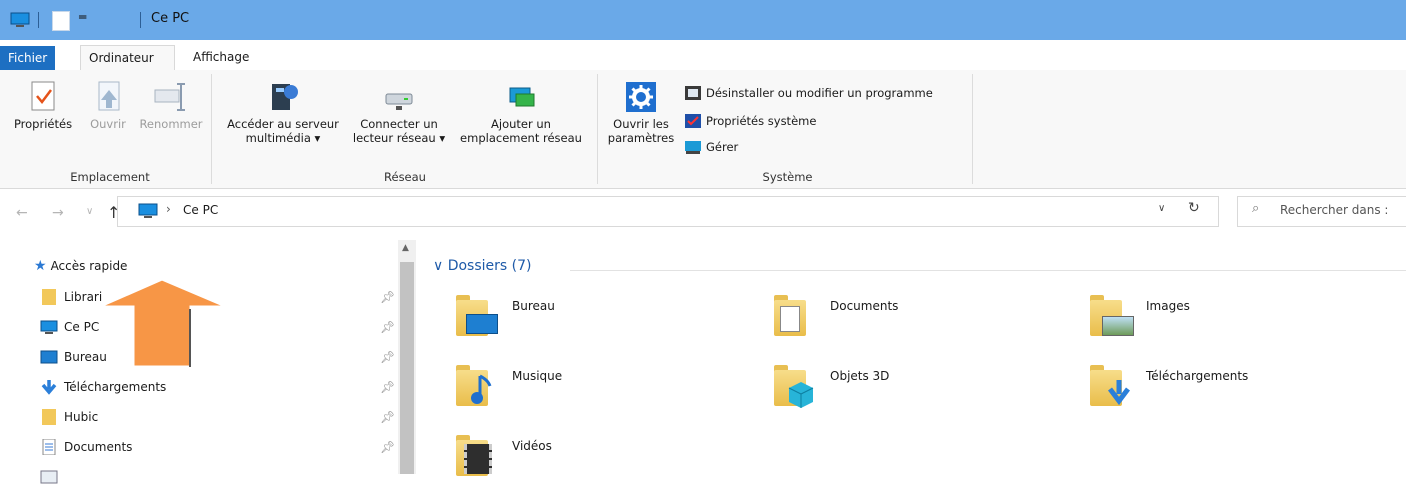  What do you see at coordinates (798, 385) in the screenshot?
I see `folder-objets-3d` at bounding box center [798, 385].